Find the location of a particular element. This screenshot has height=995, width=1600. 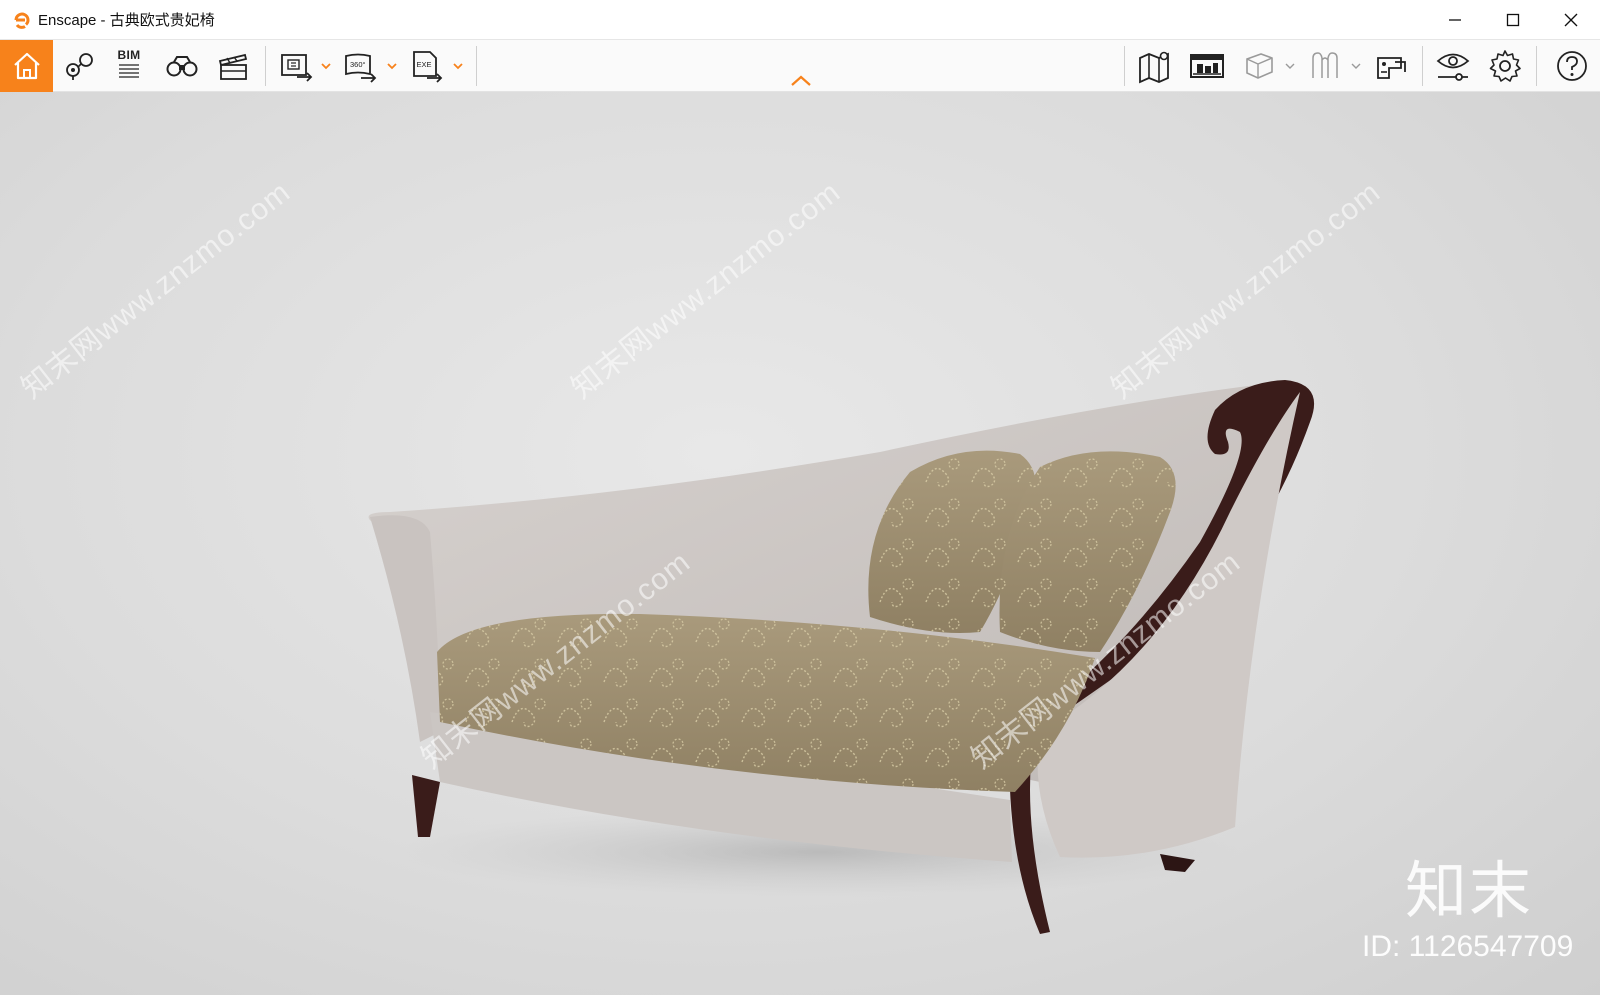

collaborate-button is located at coordinates (1391, 66).